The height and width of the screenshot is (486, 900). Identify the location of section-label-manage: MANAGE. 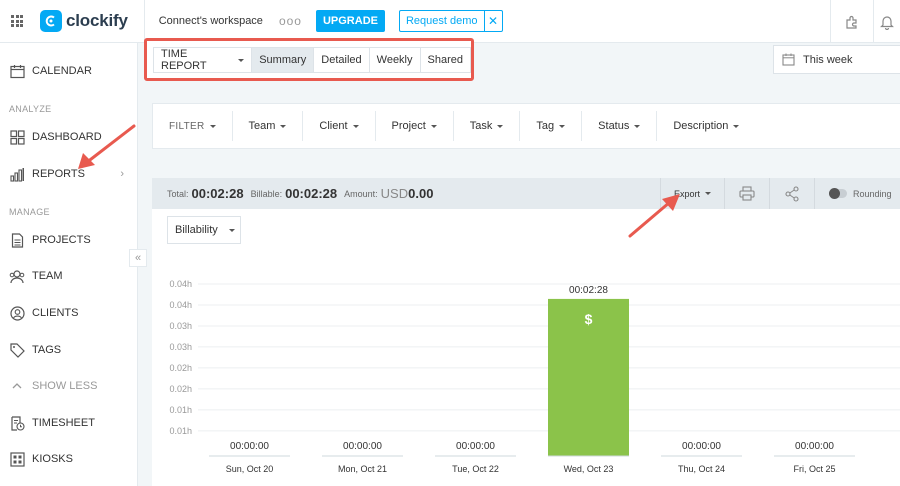
(29, 212).